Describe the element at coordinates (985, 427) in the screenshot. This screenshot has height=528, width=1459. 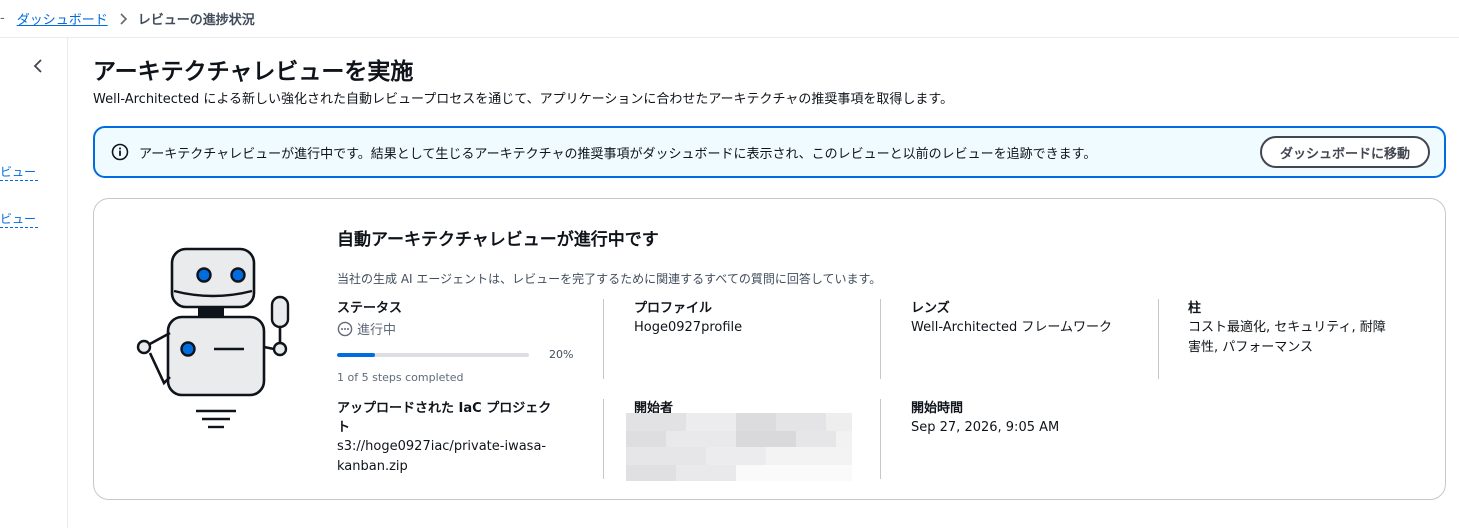
I see `start-time-value: Sep 27, 2026, 9:05 AM` at that location.